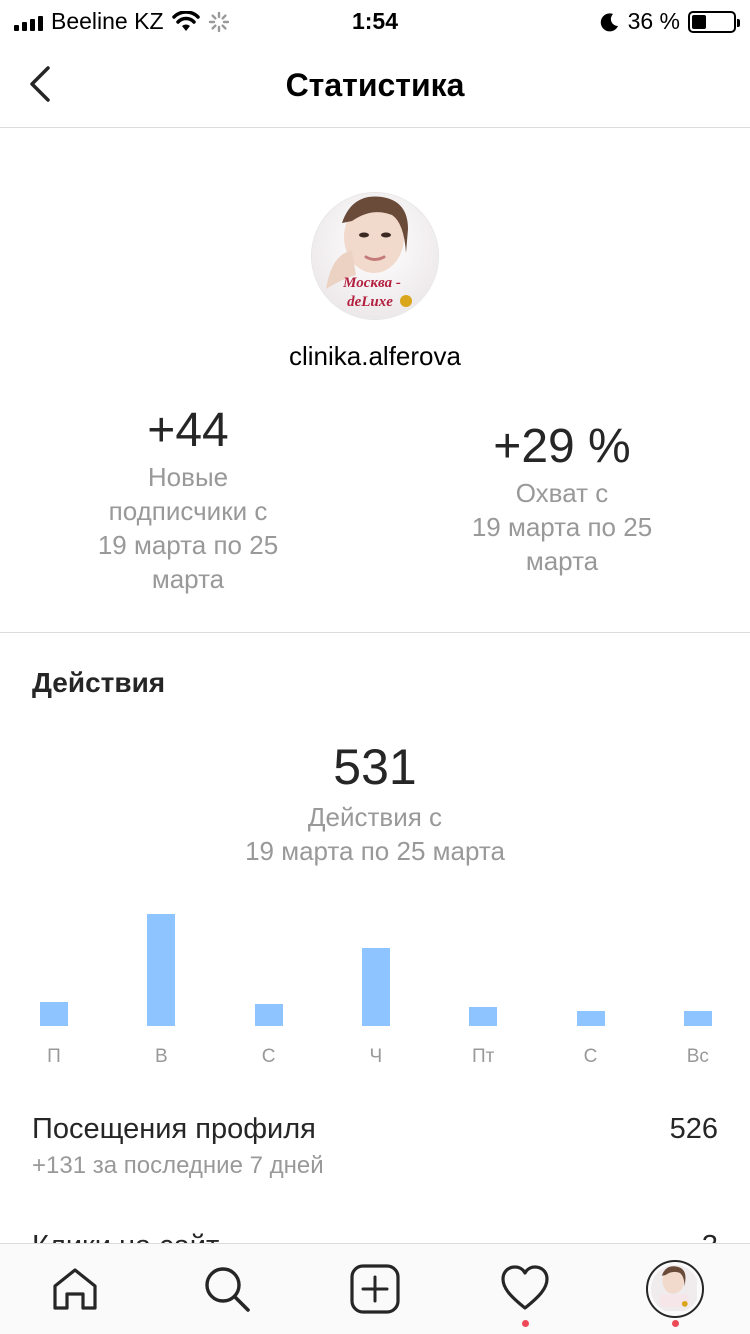 Image resolution: width=750 pixels, height=1334 pixels. What do you see at coordinates (161, 1056) in the screenshot?
I see `chart-day-label: В` at bounding box center [161, 1056].